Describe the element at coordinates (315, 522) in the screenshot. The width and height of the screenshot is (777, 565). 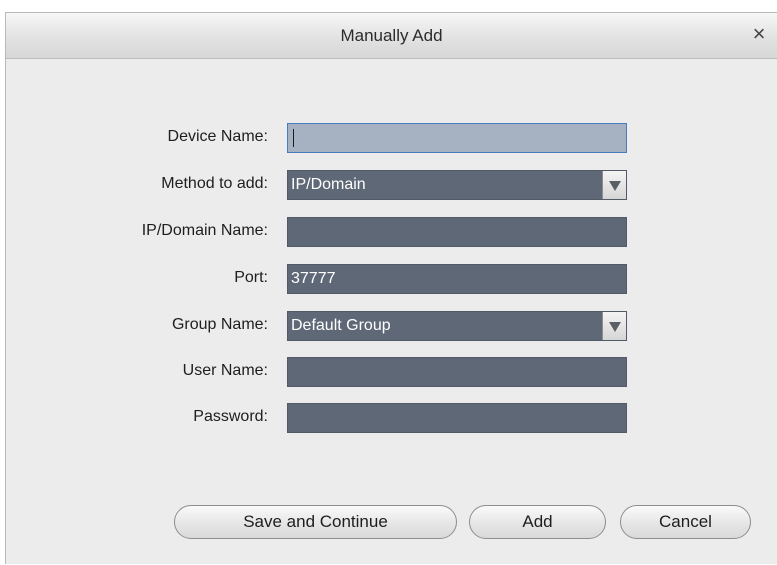
I see `save-and-continue-button: Save and Continue` at that location.